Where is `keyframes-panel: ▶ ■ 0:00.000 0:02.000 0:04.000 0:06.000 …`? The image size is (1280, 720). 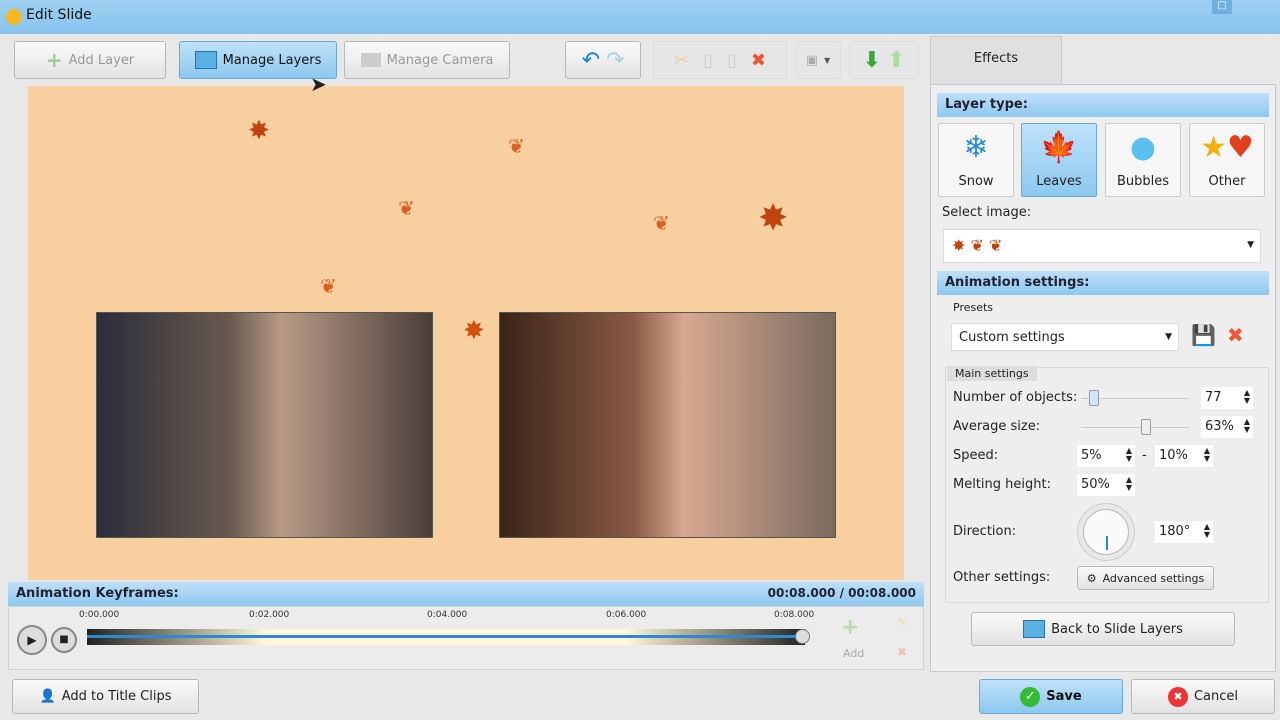 keyframes-panel: ▶ ■ 0:00.000 0:02.000 0:04.000 0:06.000 … is located at coordinates (466, 638).